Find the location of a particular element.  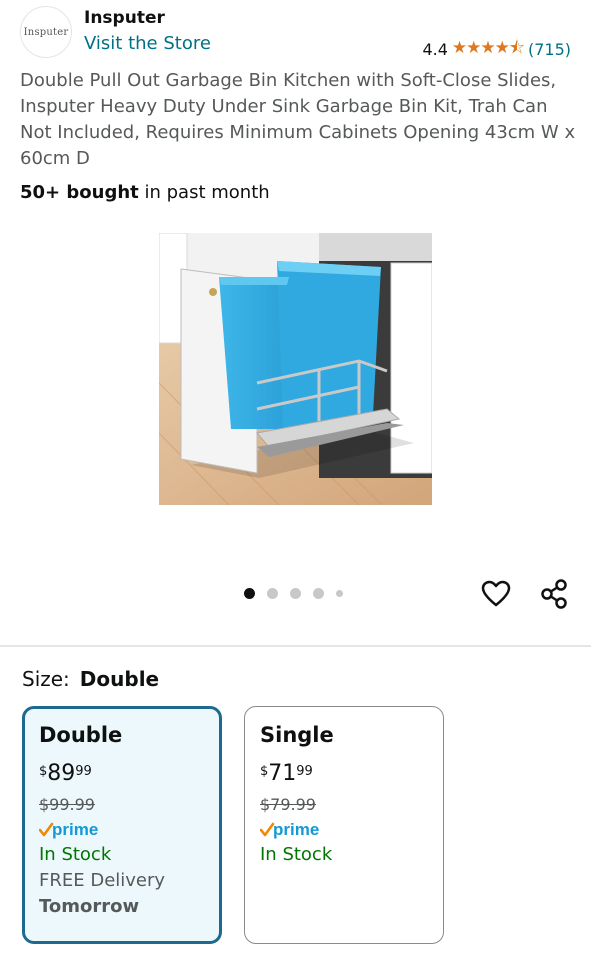

option-price: $ 71 99 is located at coordinates (344, 775).